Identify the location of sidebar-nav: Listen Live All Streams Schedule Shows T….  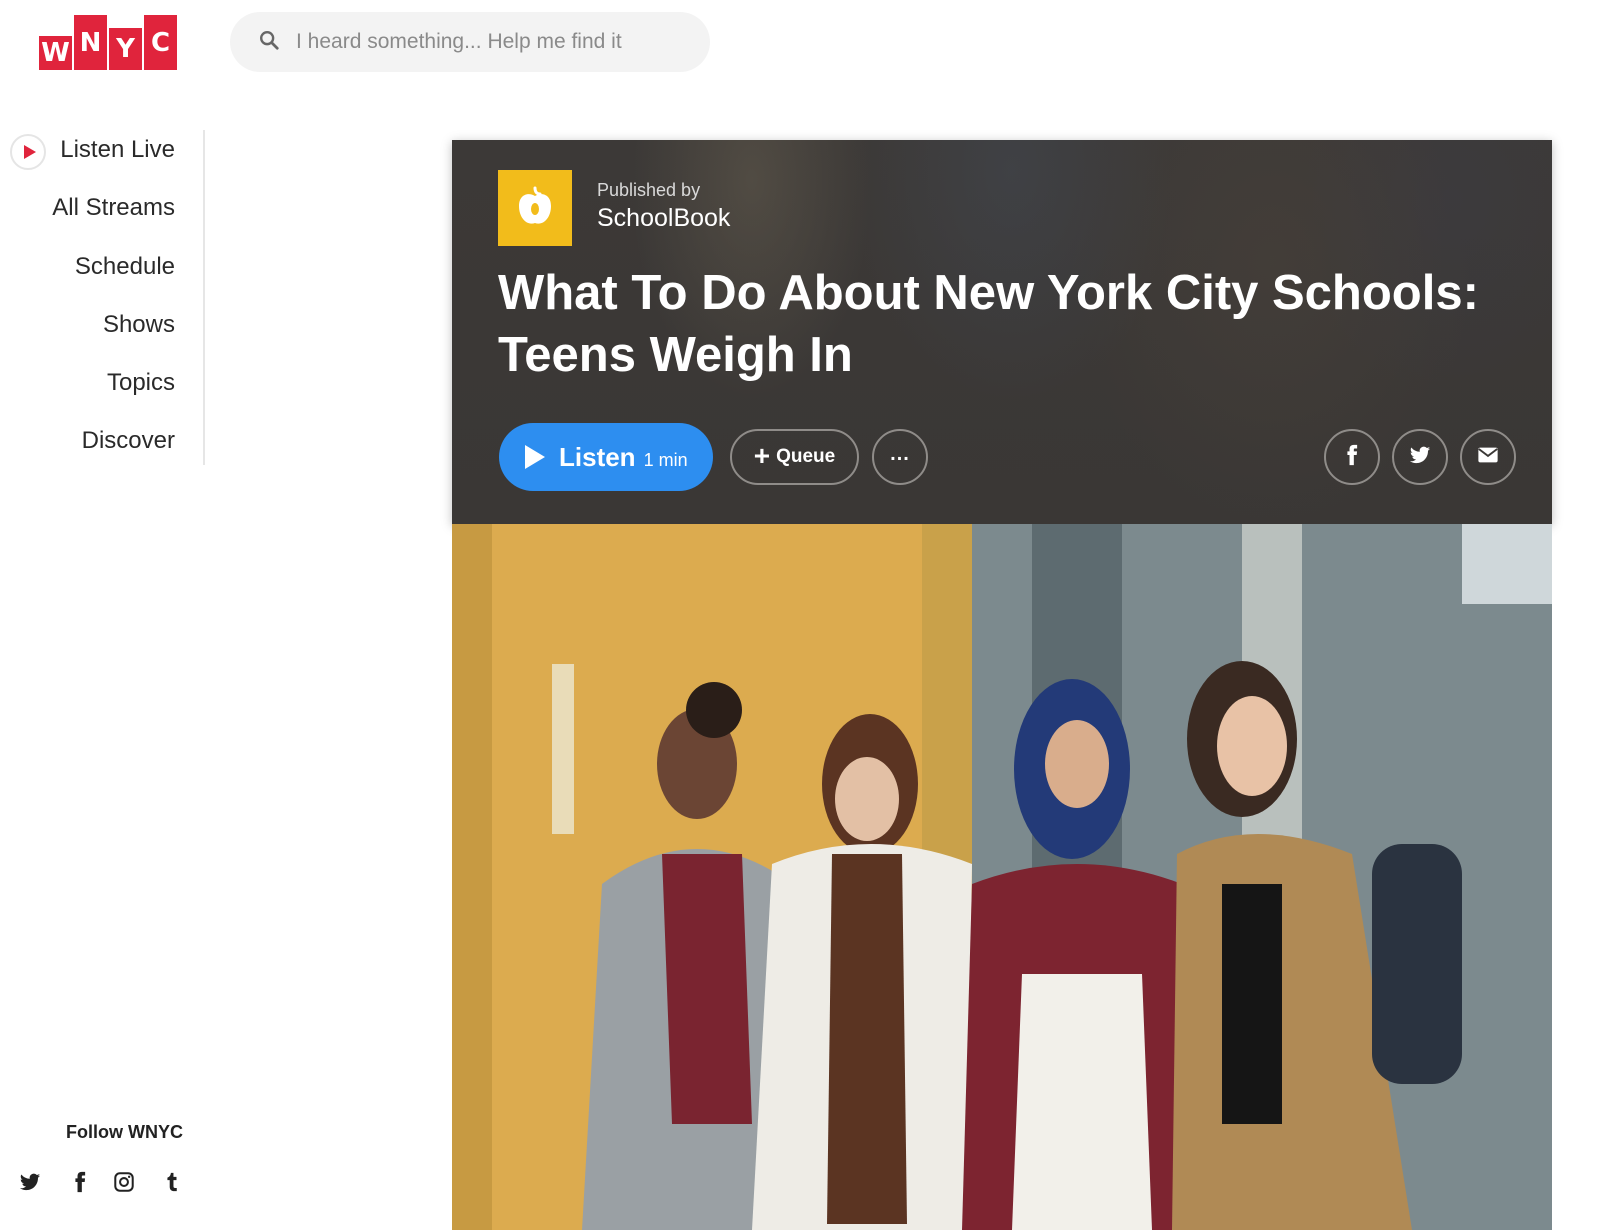
(102, 297).